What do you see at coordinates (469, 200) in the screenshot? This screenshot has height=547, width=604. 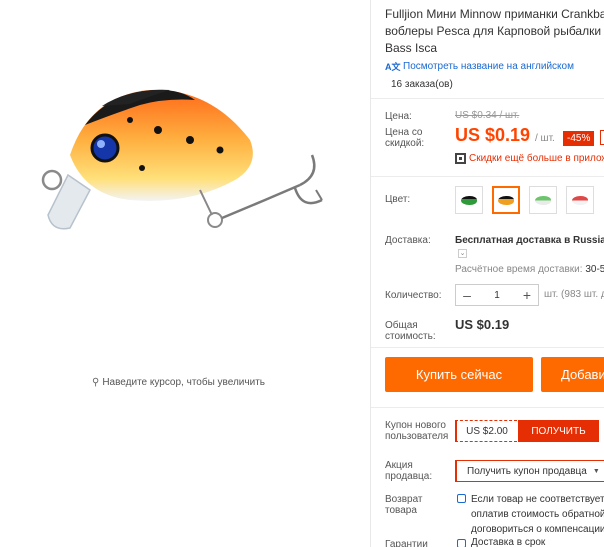 I see `color-swatch-green-black` at bounding box center [469, 200].